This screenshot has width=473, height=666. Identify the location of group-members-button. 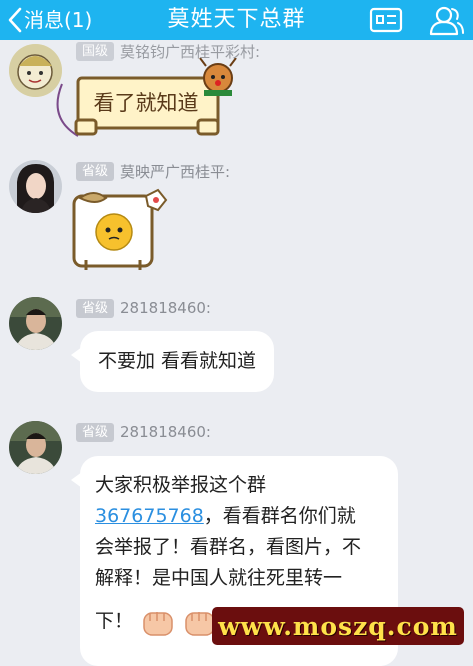
(446, 20).